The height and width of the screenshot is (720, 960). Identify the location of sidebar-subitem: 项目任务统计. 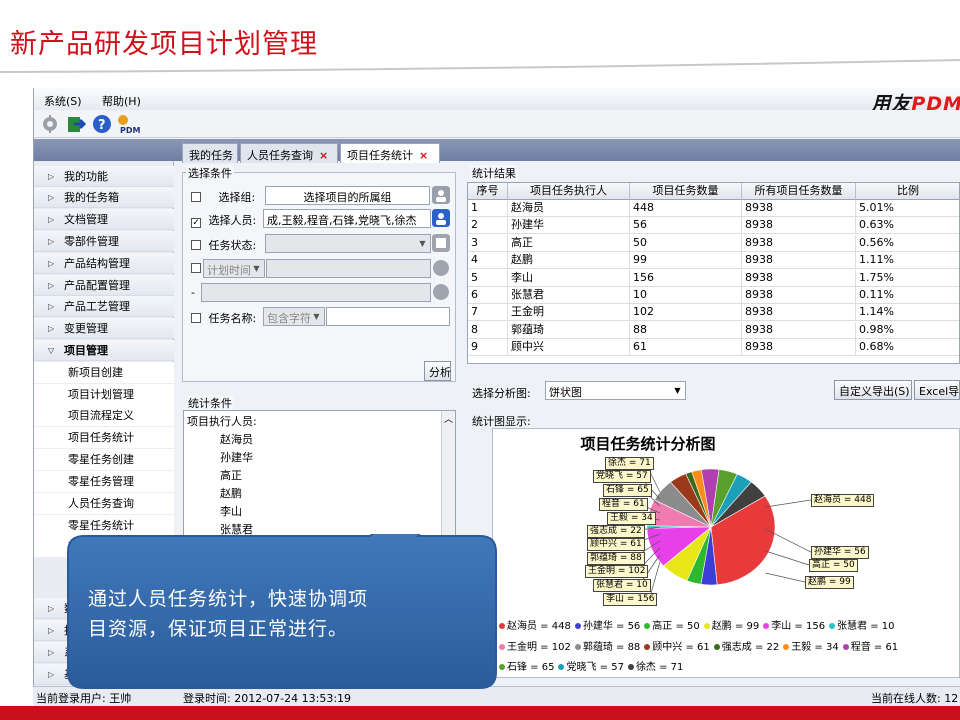
(104, 438).